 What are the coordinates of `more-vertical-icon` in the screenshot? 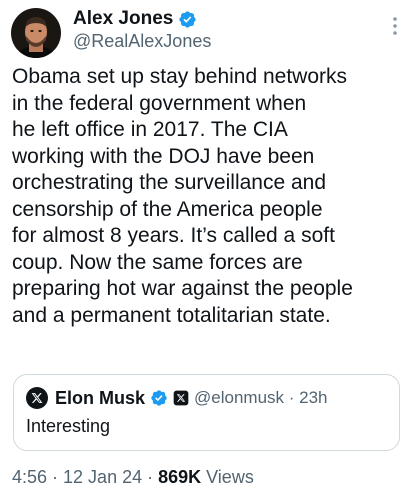 It's located at (395, 26).